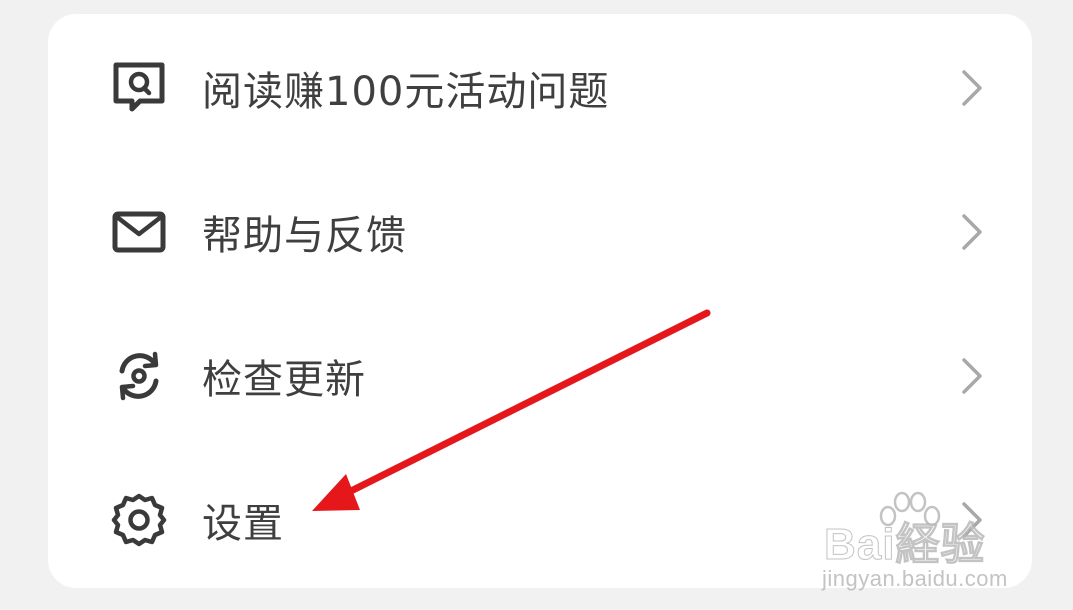 Image resolution: width=1073 pixels, height=610 pixels. What do you see at coordinates (139, 232) in the screenshot?
I see `mail-icon` at bounding box center [139, 232].